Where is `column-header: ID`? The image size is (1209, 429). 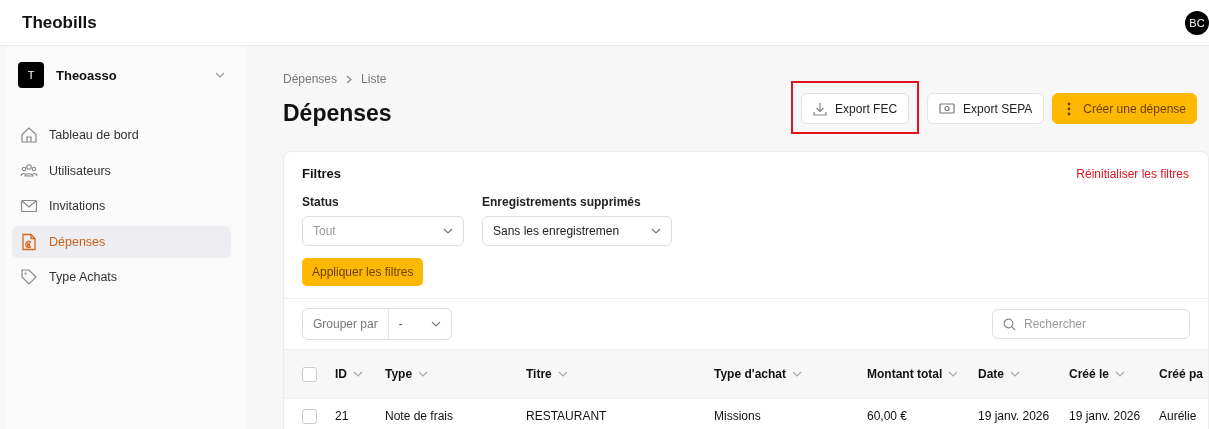 column-header: ID is located at coordinates (360, 374).